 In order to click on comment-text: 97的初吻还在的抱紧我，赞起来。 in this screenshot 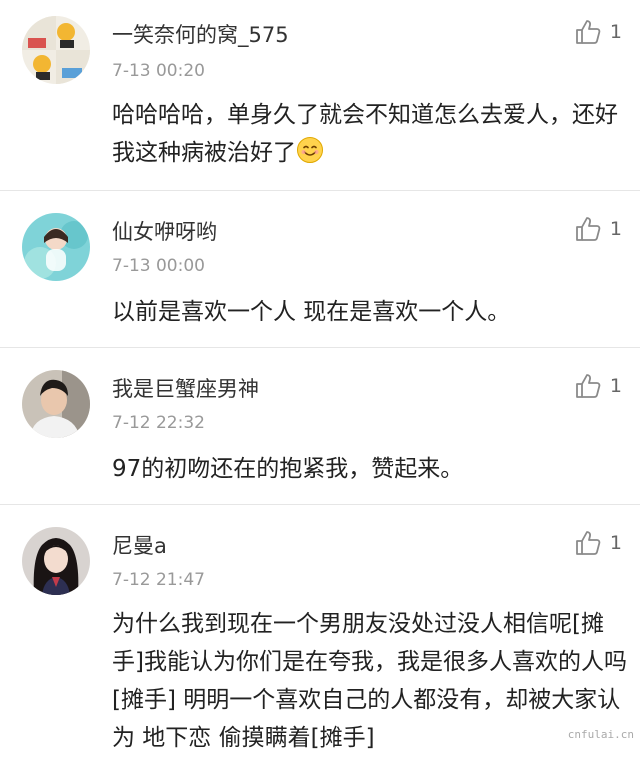, I will do `click(288, 469)`.